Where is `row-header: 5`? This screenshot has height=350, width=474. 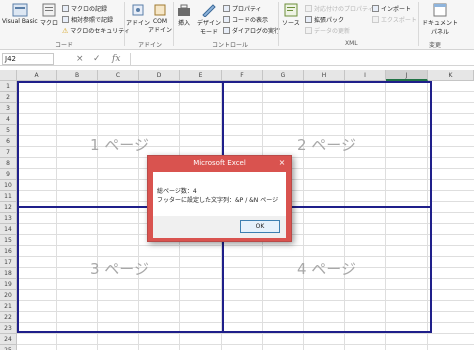
row-header: 5 is located at coordinates (8, 130).